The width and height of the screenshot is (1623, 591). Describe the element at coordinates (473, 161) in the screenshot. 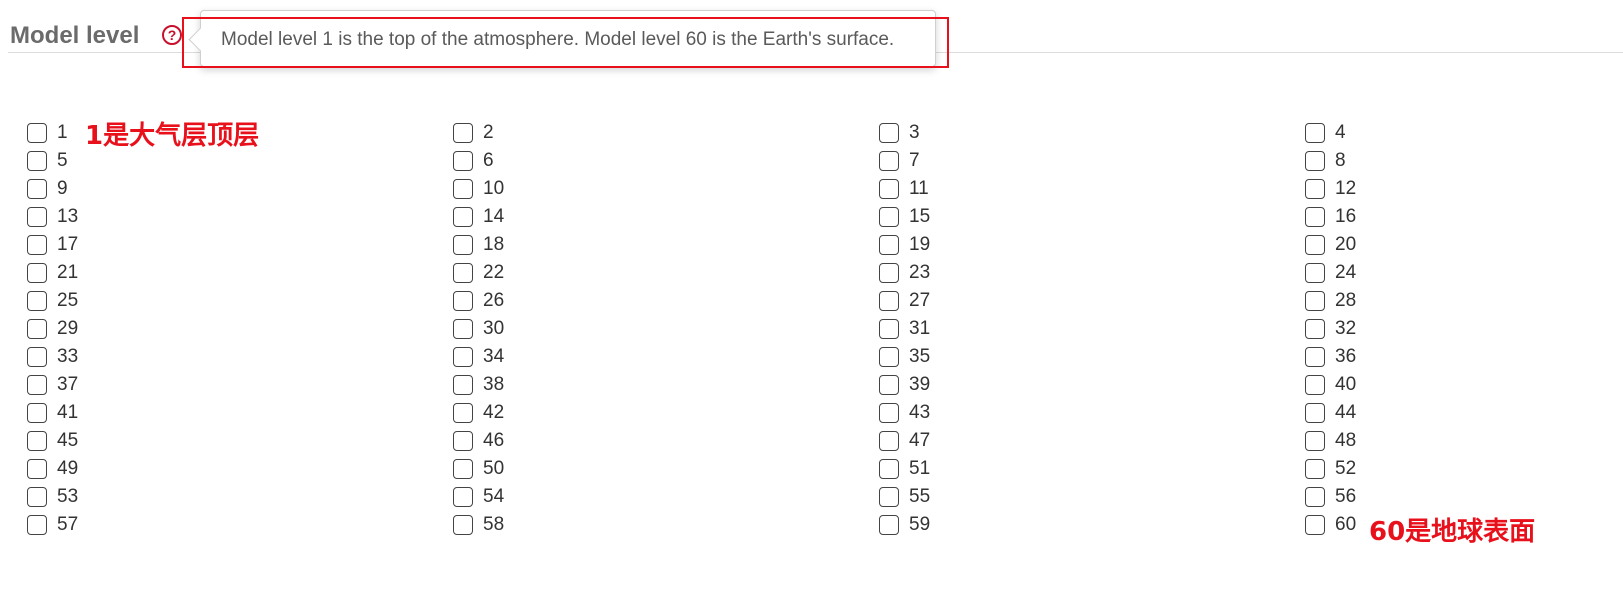

I see `level-checkbox-item: 6` at that location.